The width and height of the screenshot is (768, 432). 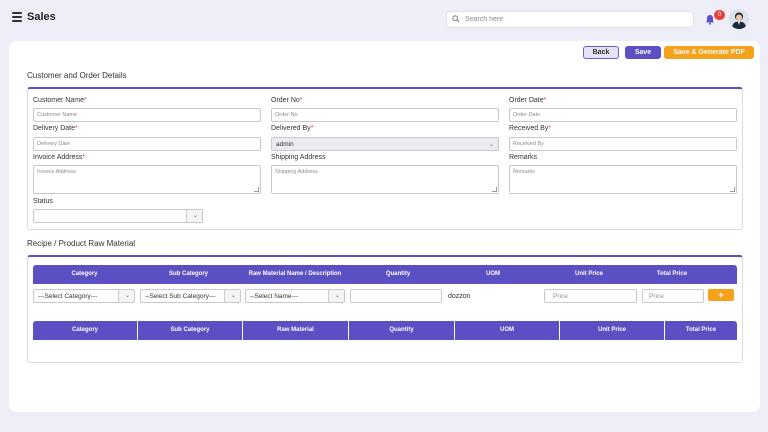 What do you see at coordinates (295, 274) in the screenshot?
I see `header-raw-material-name: Raw Material Name / Description` at bounding box center [295, 274].